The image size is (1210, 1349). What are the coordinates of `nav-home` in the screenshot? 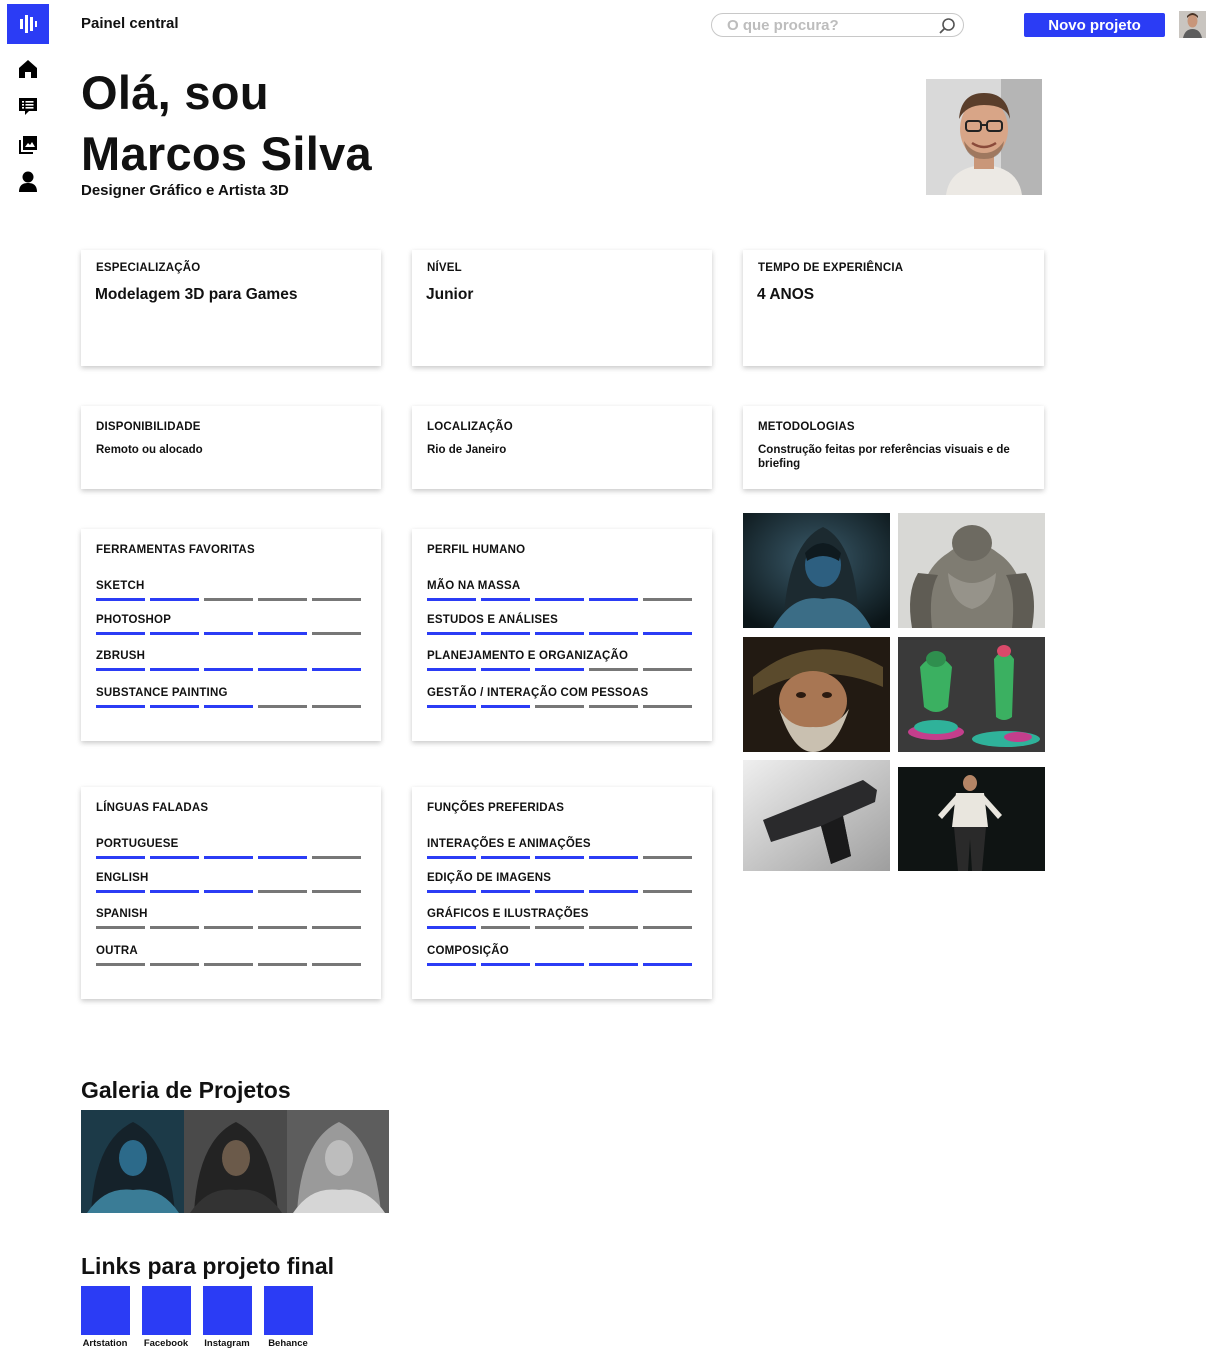 It's located at (28, 69).